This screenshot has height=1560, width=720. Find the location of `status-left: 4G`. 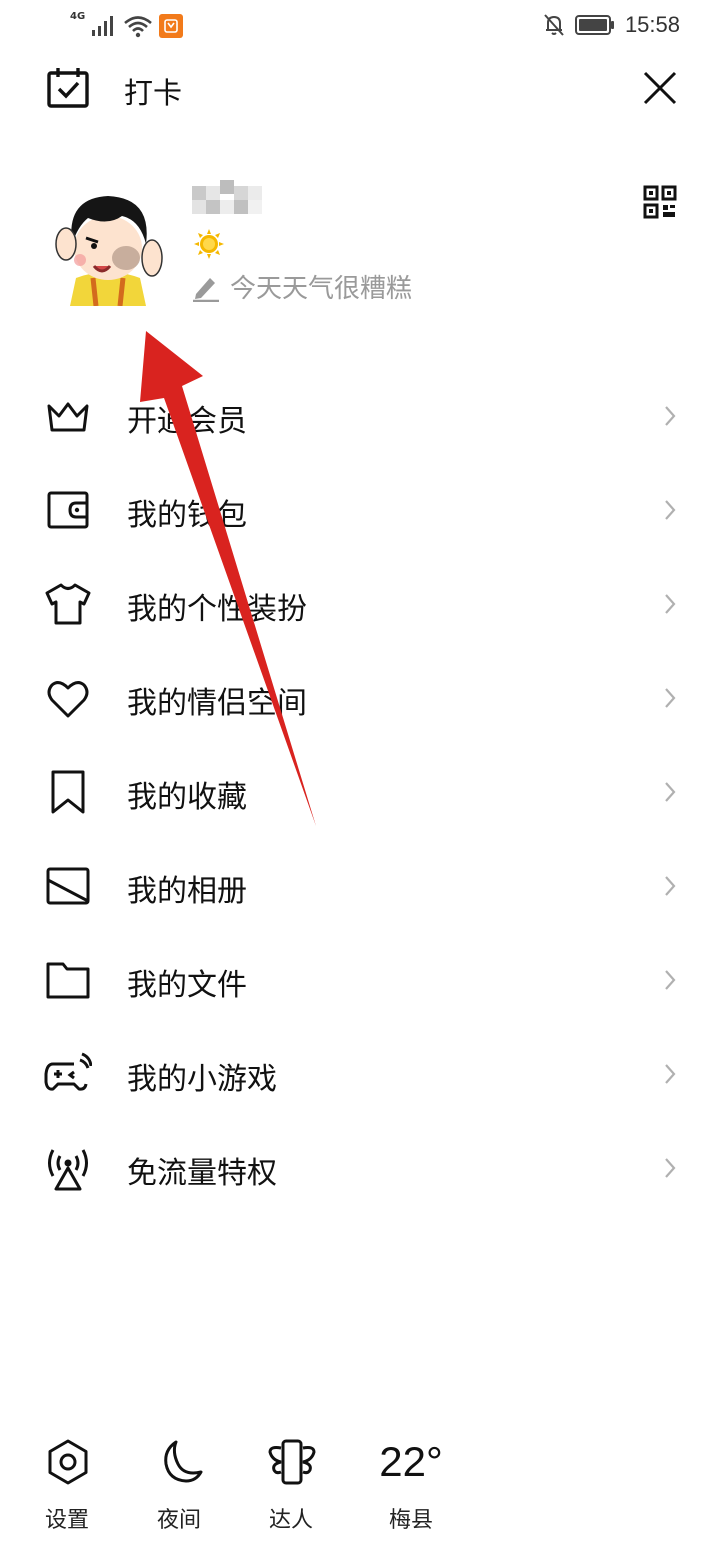

status-left: 4G is located at coordinates (127, 24).